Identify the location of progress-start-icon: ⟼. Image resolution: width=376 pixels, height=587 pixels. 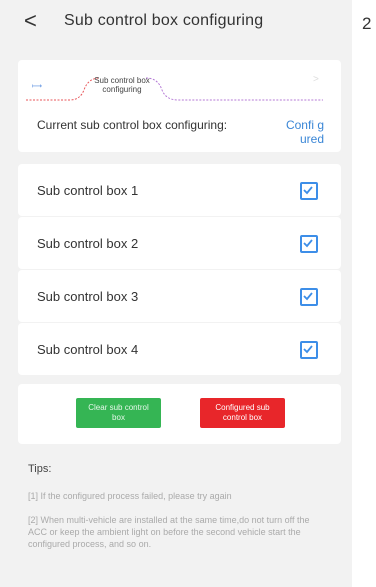
(37, 86).